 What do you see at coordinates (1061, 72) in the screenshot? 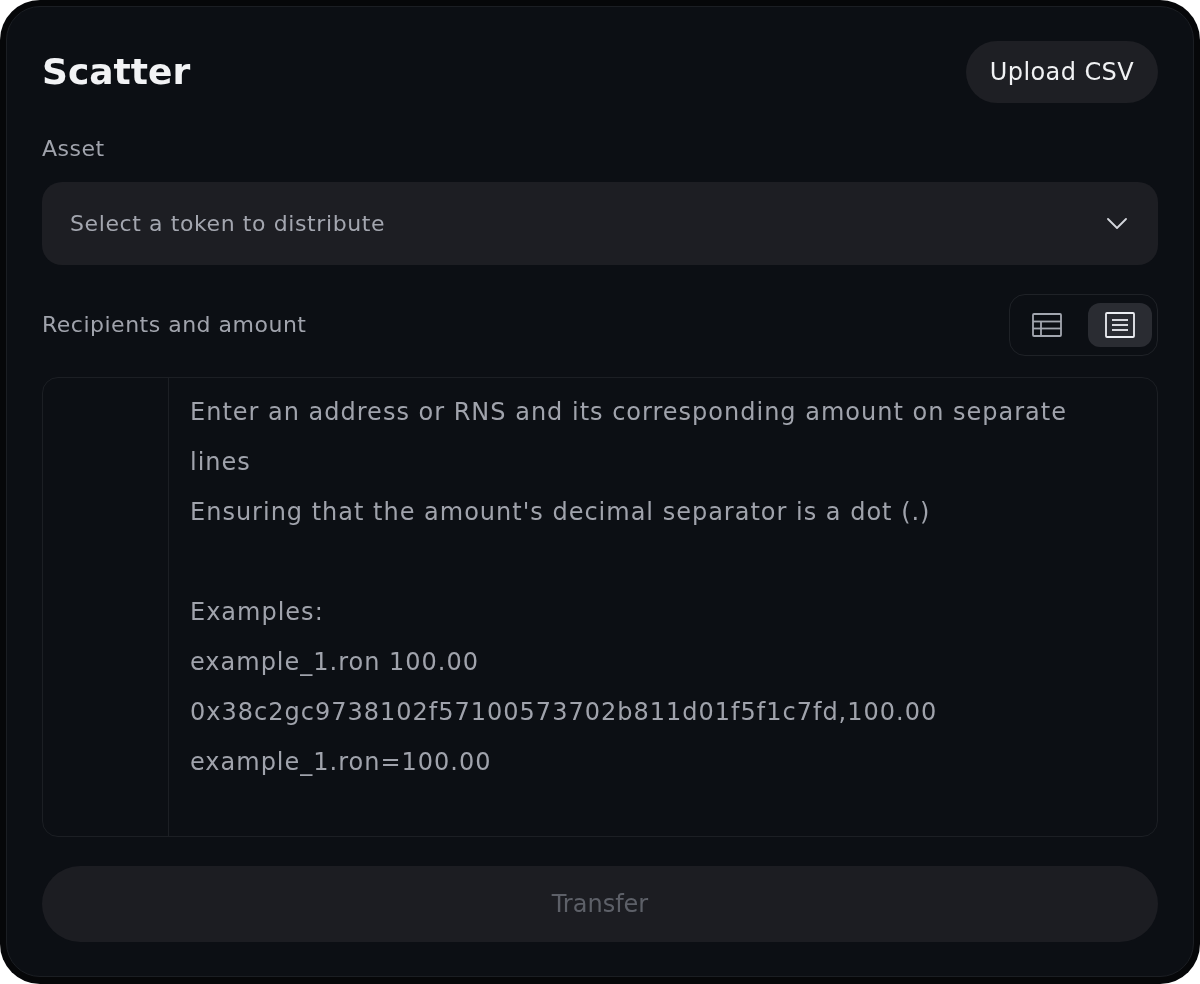
I see `upload-csv-button: Upload CSV` at bounding box center [1061, 72].